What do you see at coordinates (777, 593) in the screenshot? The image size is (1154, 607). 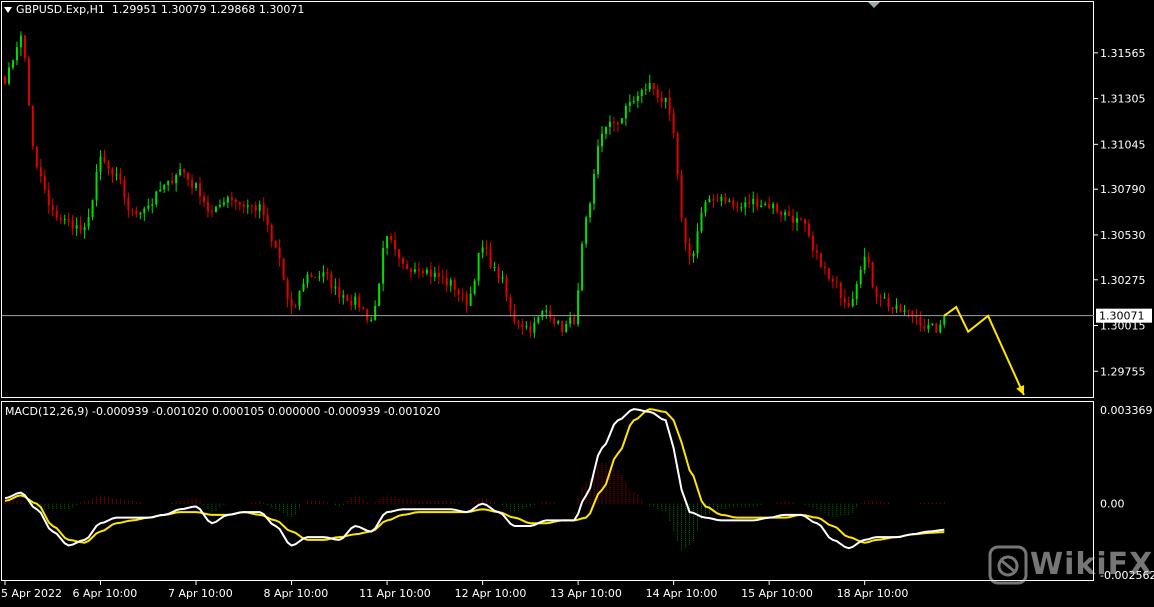 I see `time-axis-label: 15 Apr 10:00` at bounding box center [777, 593].